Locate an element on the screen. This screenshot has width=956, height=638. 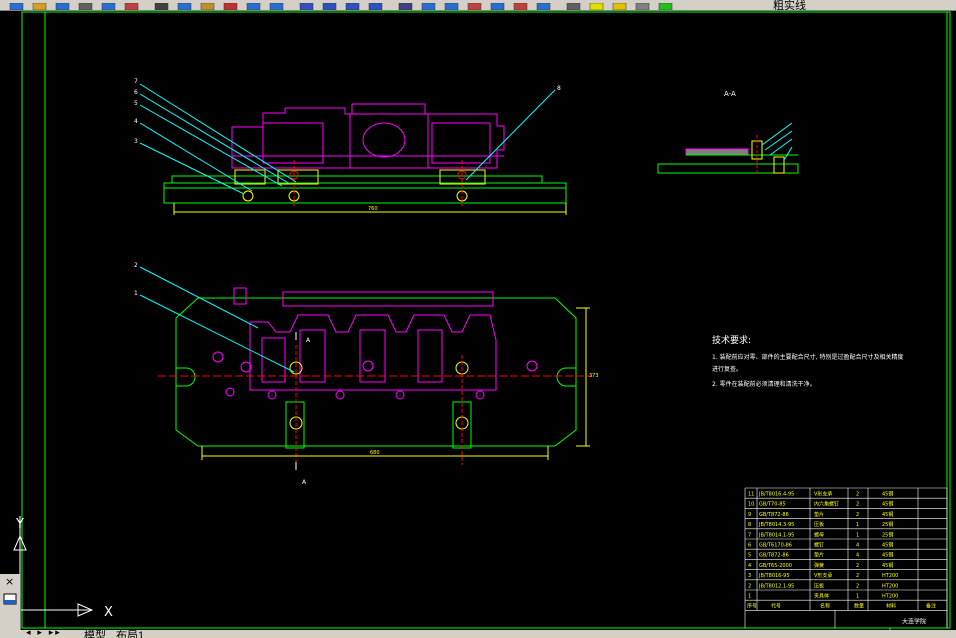
copy-icon is located at coordinates (184, 6).